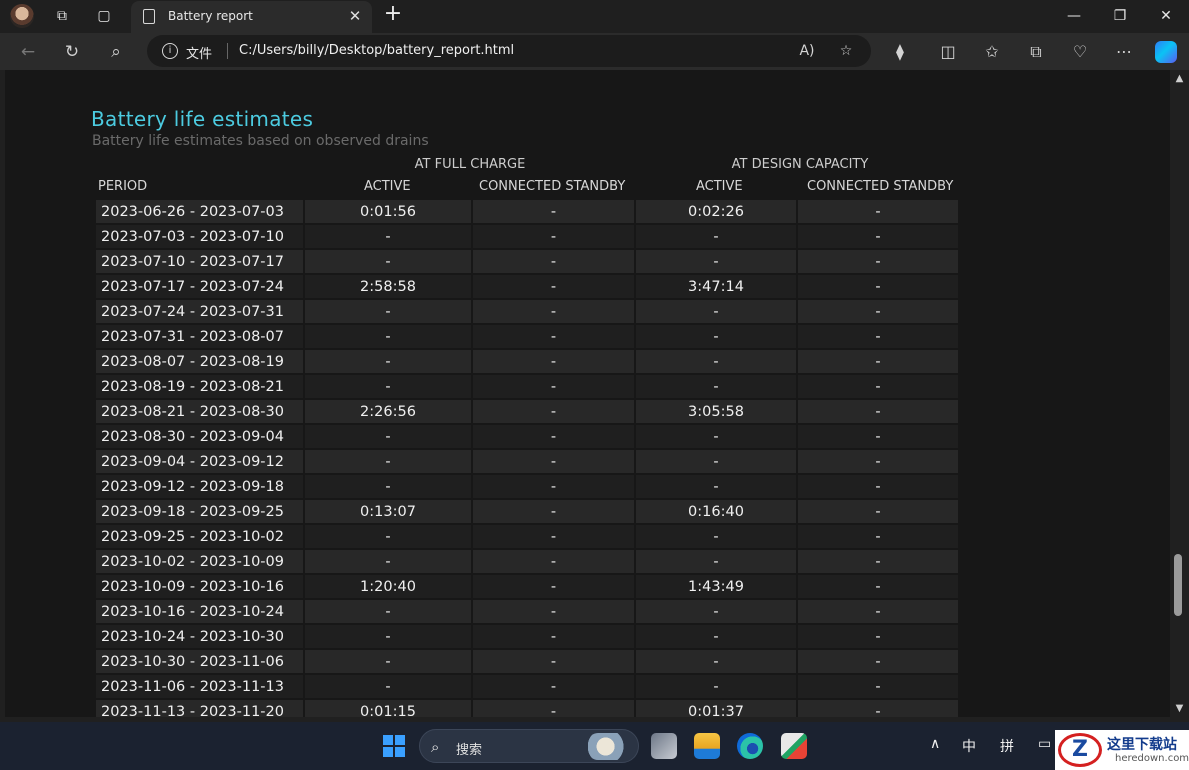 The height and width of the screenshot is (770, 1189). Describe the element at coordinates (948, 52) in the screenshot. I see `split-screen-icon: ◫` at that location.